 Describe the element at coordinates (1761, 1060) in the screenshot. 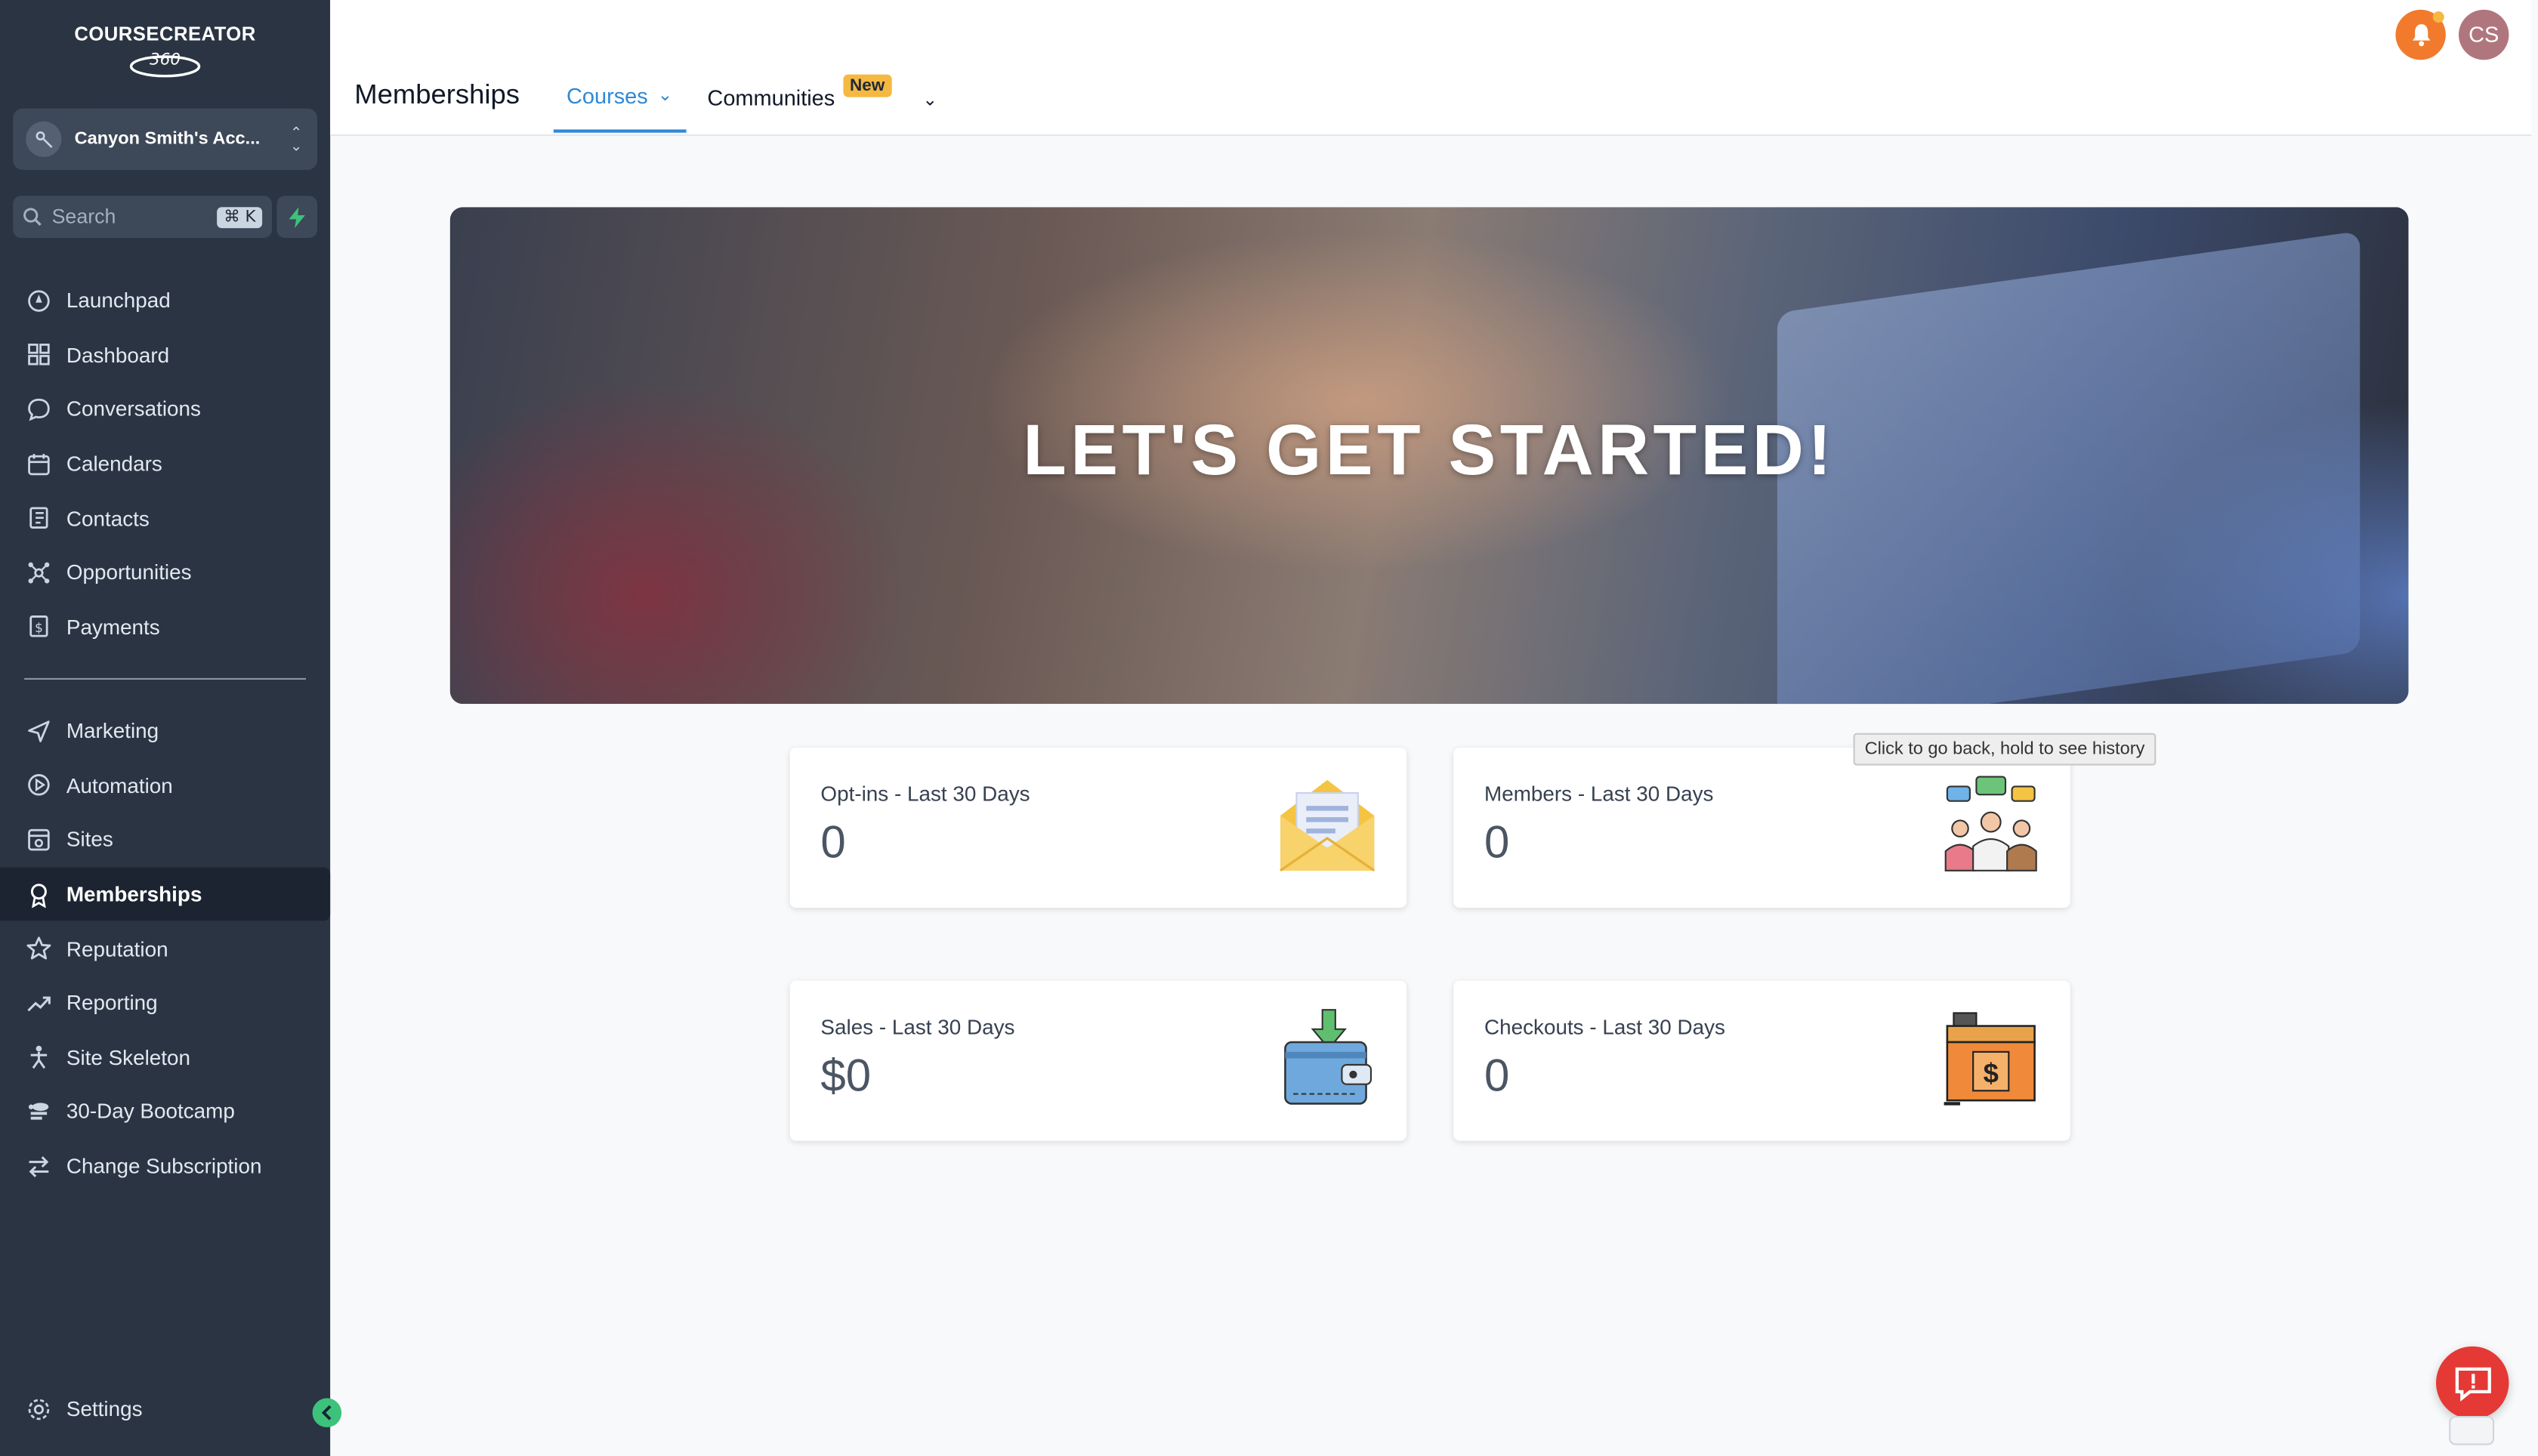

I see `stat-card-checkouts: Checkouts - Last 30 Days 0 $` at that location.